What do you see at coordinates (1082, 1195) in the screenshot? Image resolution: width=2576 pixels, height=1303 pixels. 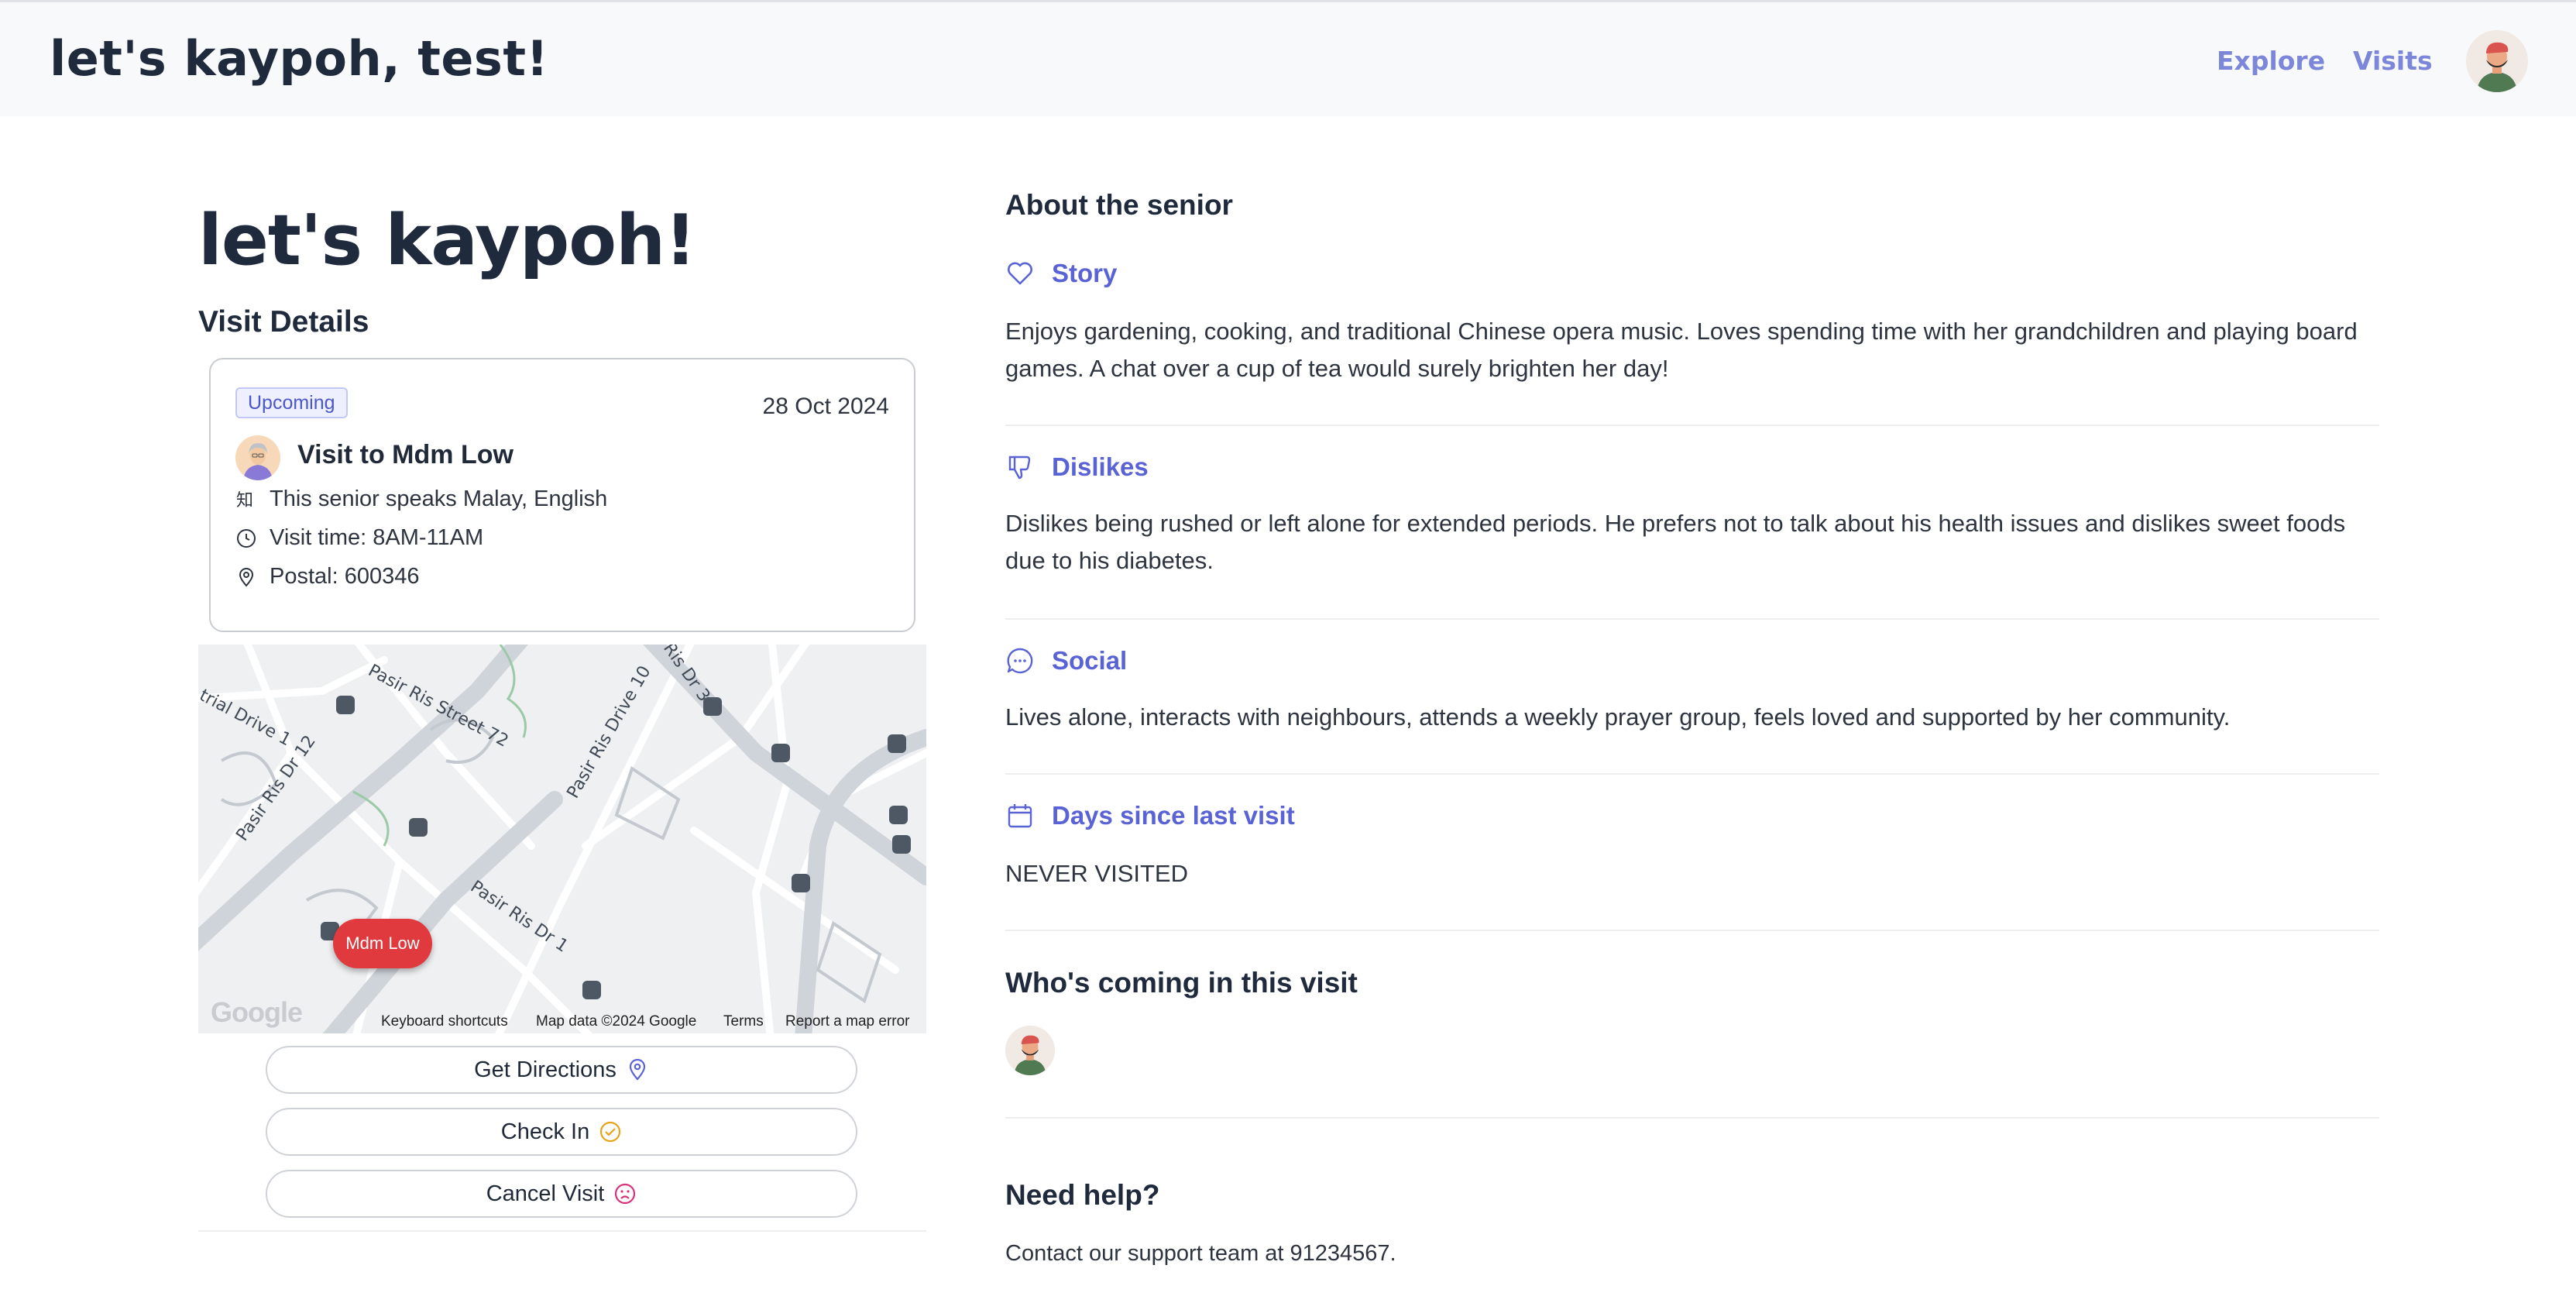 I see `need-help-title: Need help?` at bounding box center [1082, 1195].